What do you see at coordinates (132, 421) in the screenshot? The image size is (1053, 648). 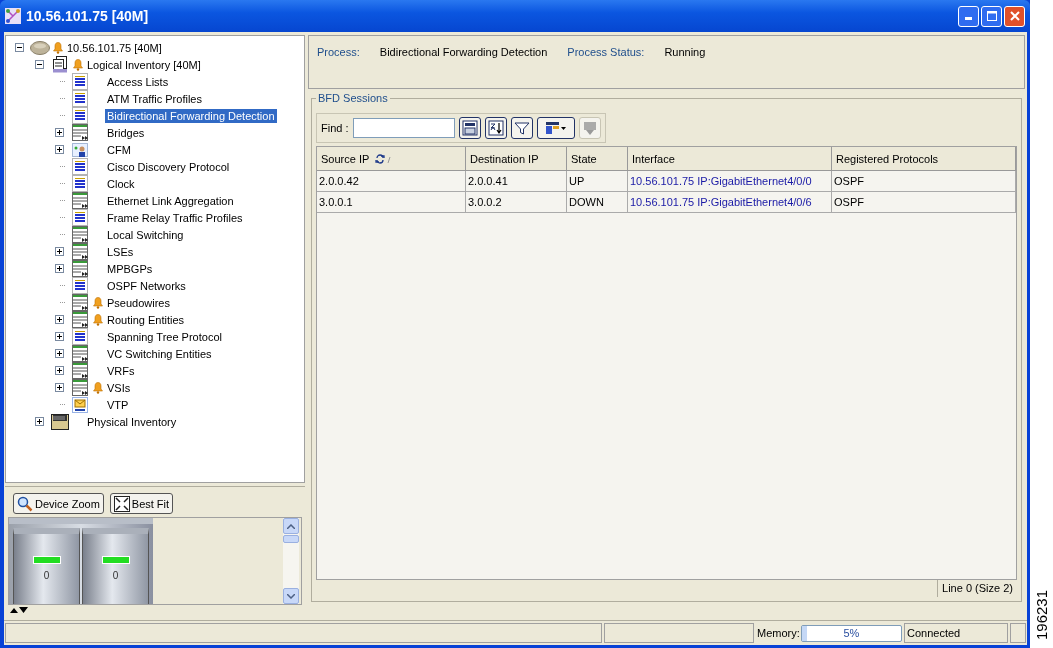 I see `tree-item: Physical Inventory` at bounding box center [132, 421].